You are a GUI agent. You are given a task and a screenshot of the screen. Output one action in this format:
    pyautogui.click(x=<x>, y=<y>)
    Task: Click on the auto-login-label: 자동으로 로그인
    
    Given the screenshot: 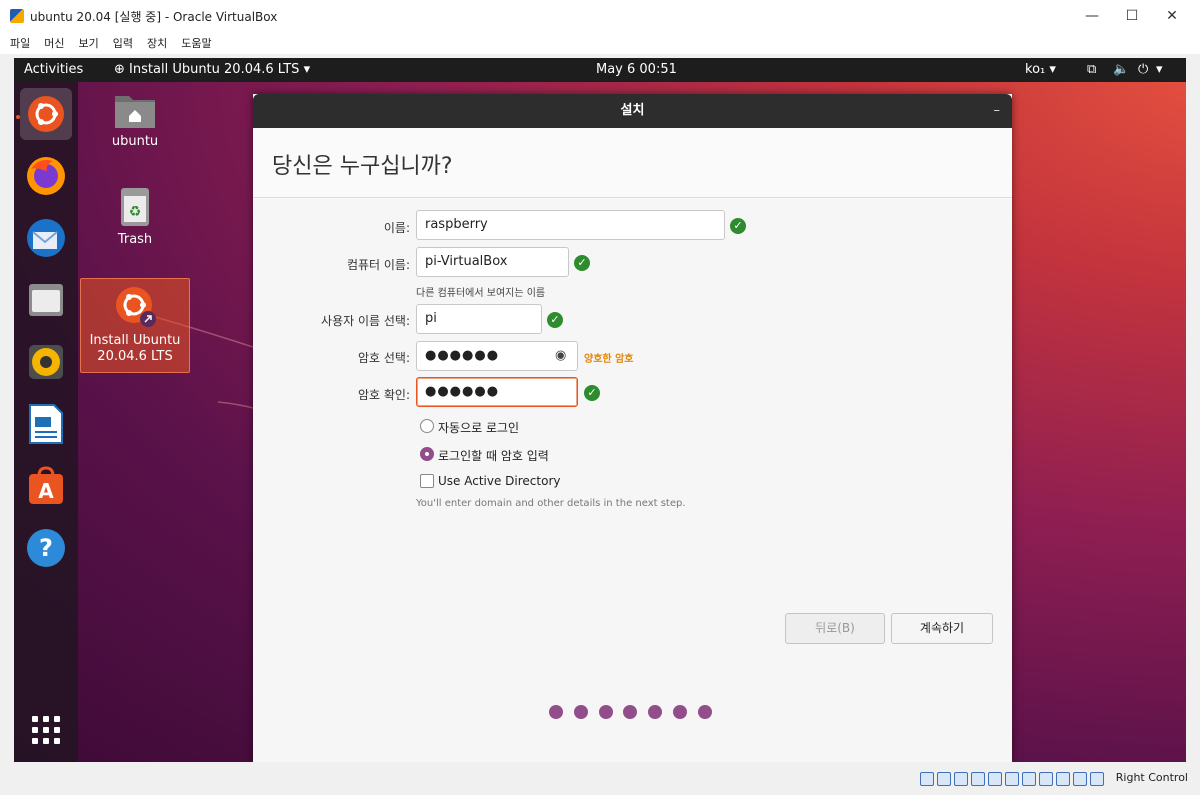 What is the action you would take?
    pyautogui.click(x=478, y=427)
    